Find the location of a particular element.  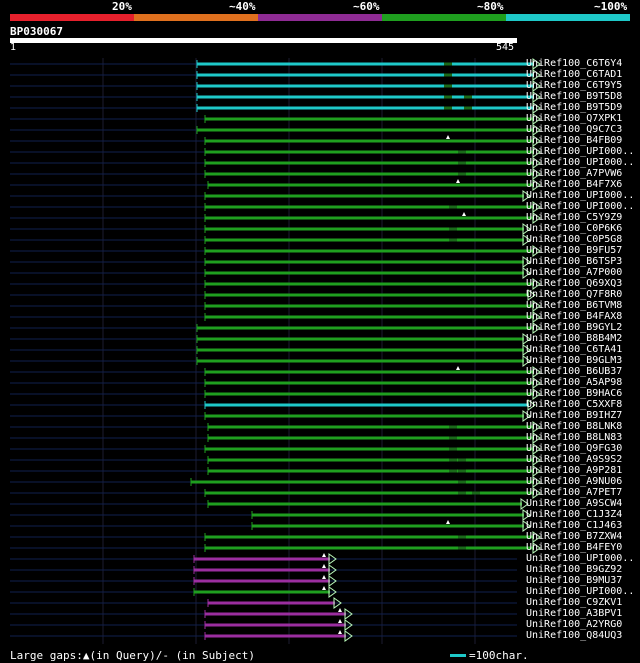

hit-label: UniRef100_C0P5G8 is located at coordinates (574, 239).